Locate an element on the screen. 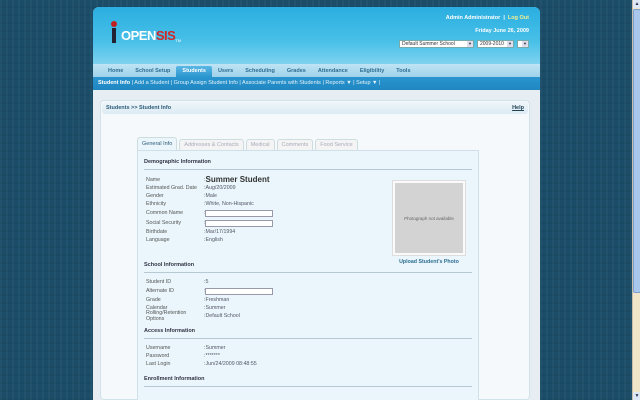  field-label: Ethnicity is located at coordinates (156, 204).